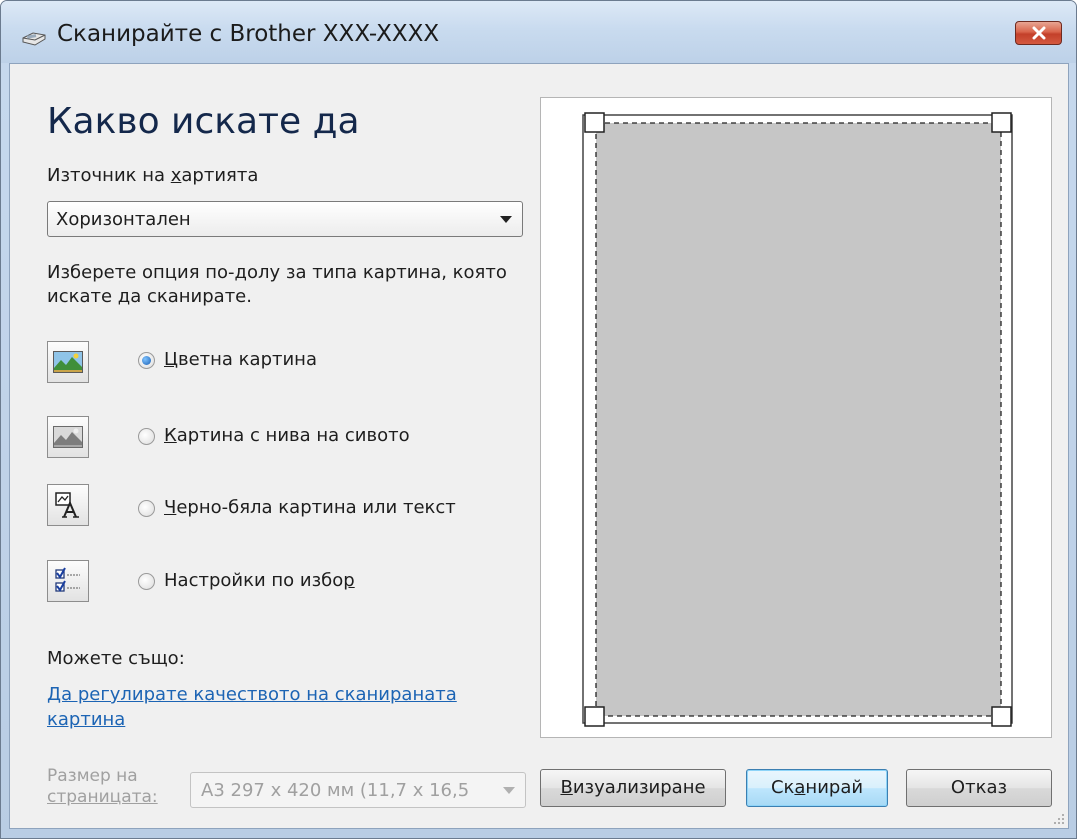 This screenshot has height=839, width=1077. I want to click on page-size-select: A3 297 x 420 мм (11,7 x 16,5, so click(358, 790).